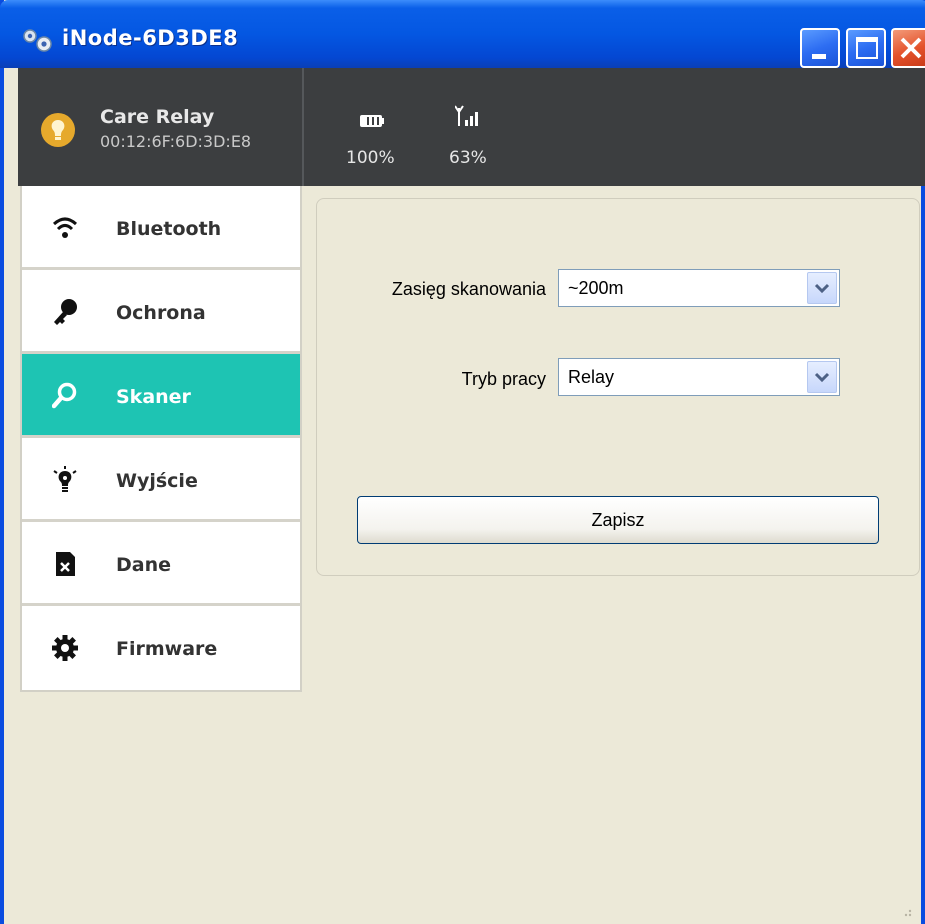 This screenshot has width=925, height=924. Describe the element at coordinates (468, 289) in the screenshot. I see `scan-range-label: Zasięg skanowania` at that location.